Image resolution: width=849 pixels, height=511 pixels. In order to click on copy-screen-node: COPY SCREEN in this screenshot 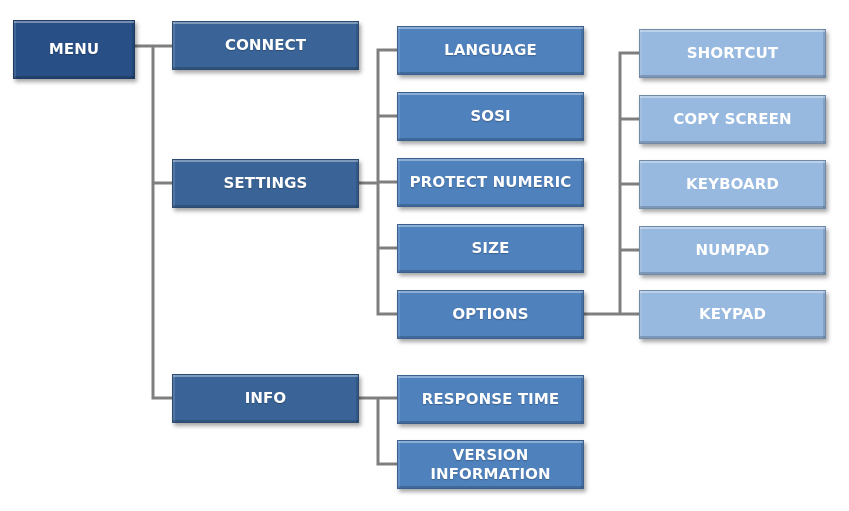, I will do `click(732, 119)`.